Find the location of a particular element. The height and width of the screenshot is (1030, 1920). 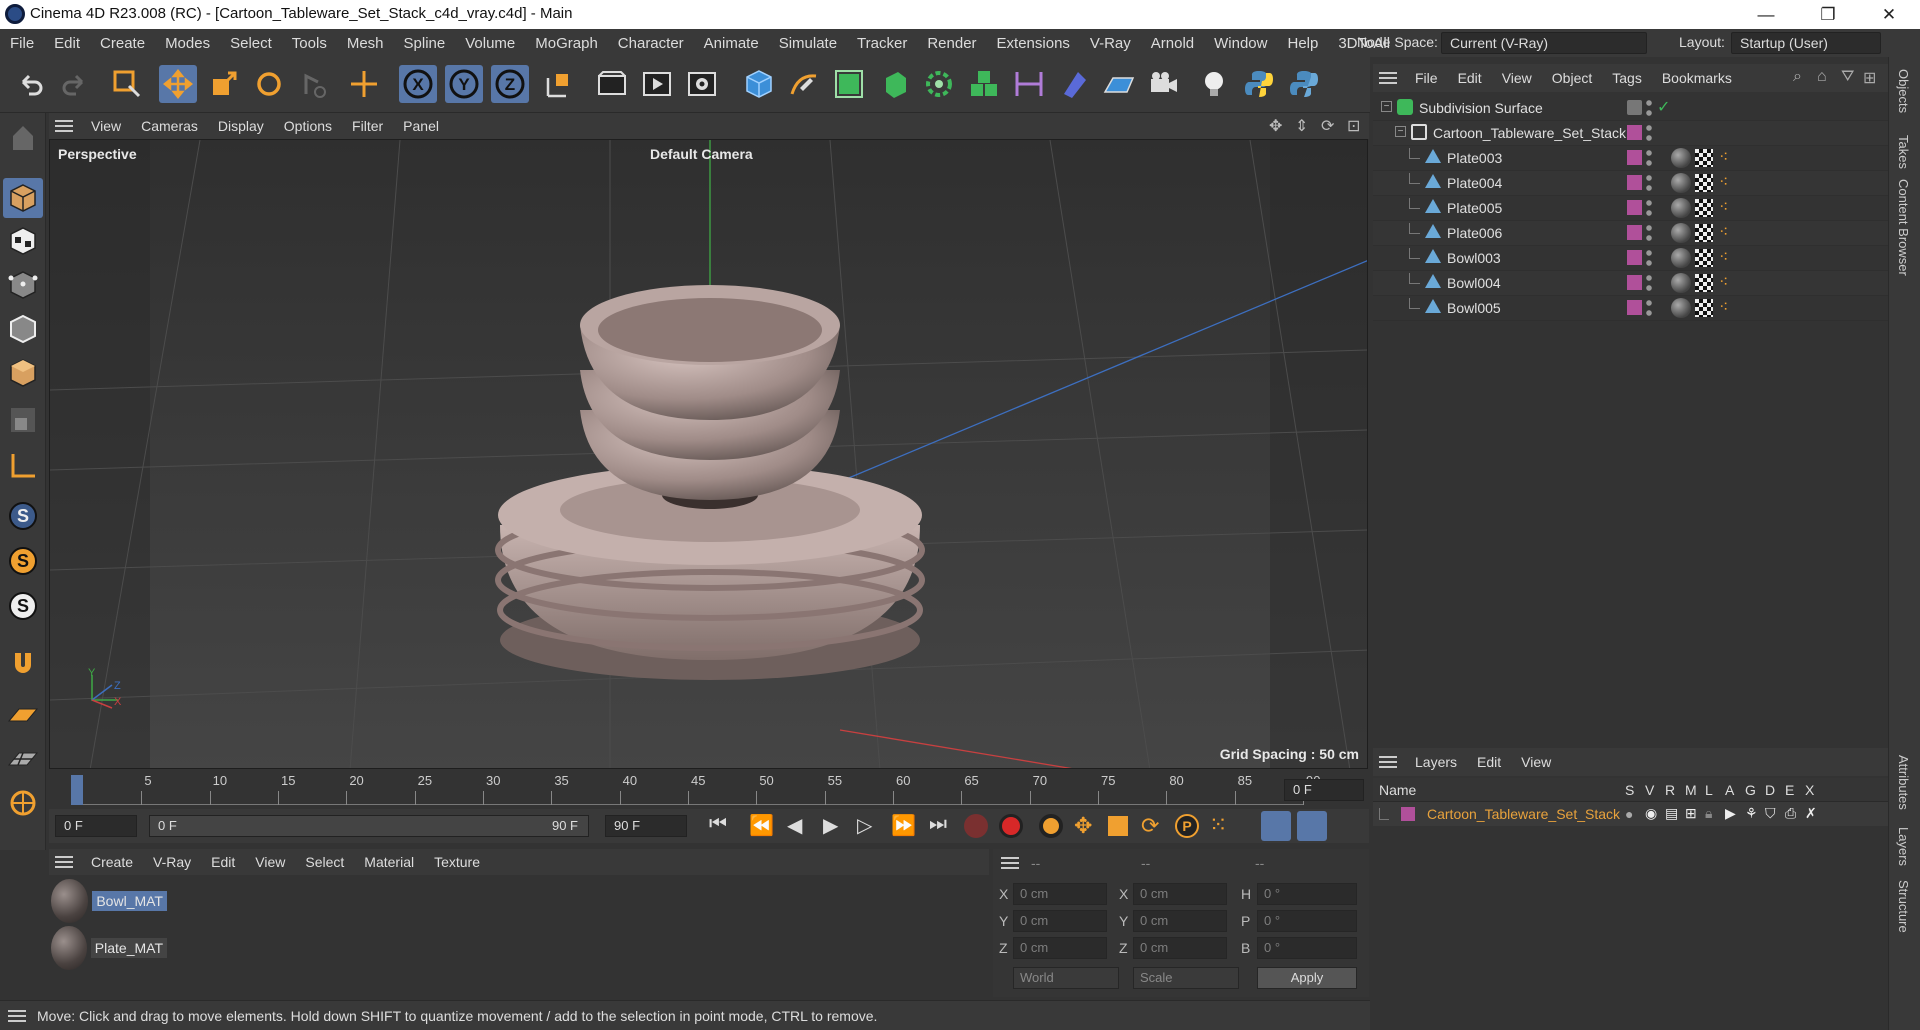

apply-button: Apply is located at coordinates (1307, 978).